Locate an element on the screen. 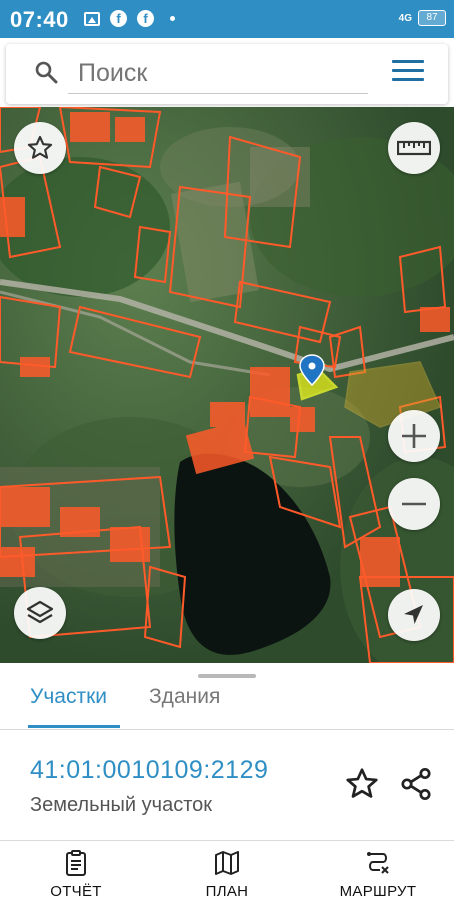 The width and height of the screenshot is (454, 910). ruler-button is located at coordinates (414, 148).